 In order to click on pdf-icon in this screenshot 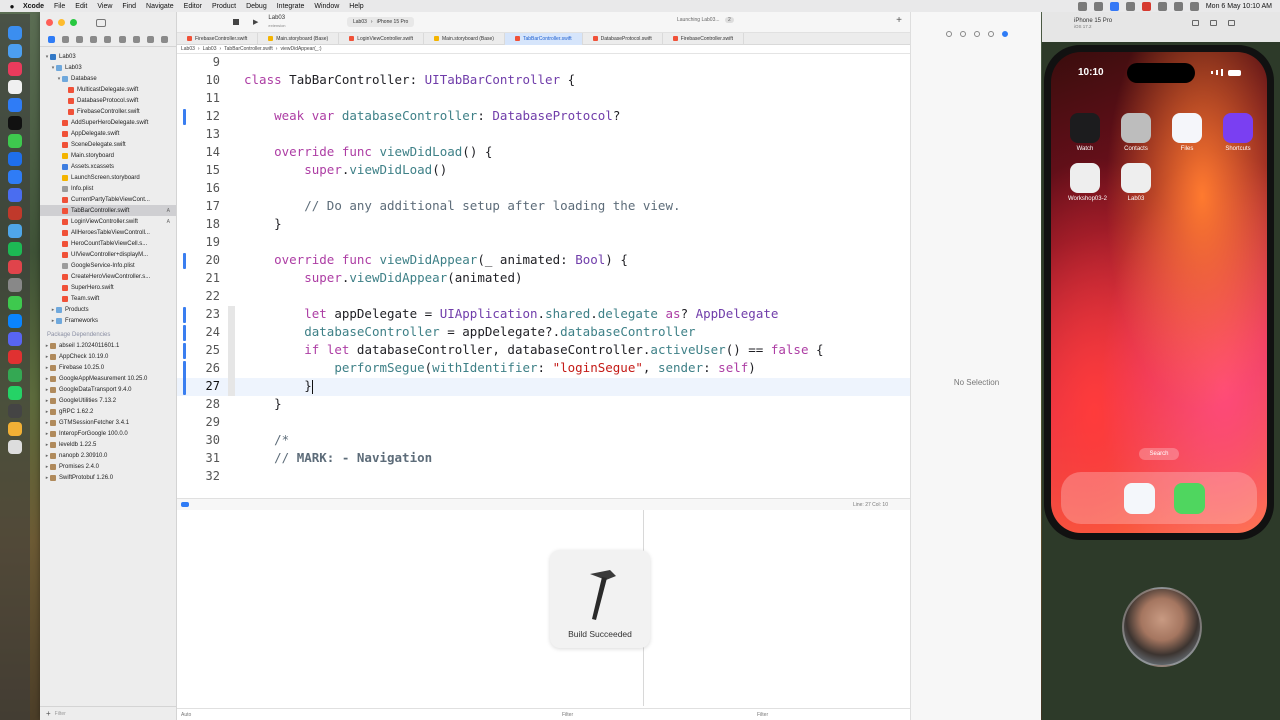, I will do `click(15, 213)`.